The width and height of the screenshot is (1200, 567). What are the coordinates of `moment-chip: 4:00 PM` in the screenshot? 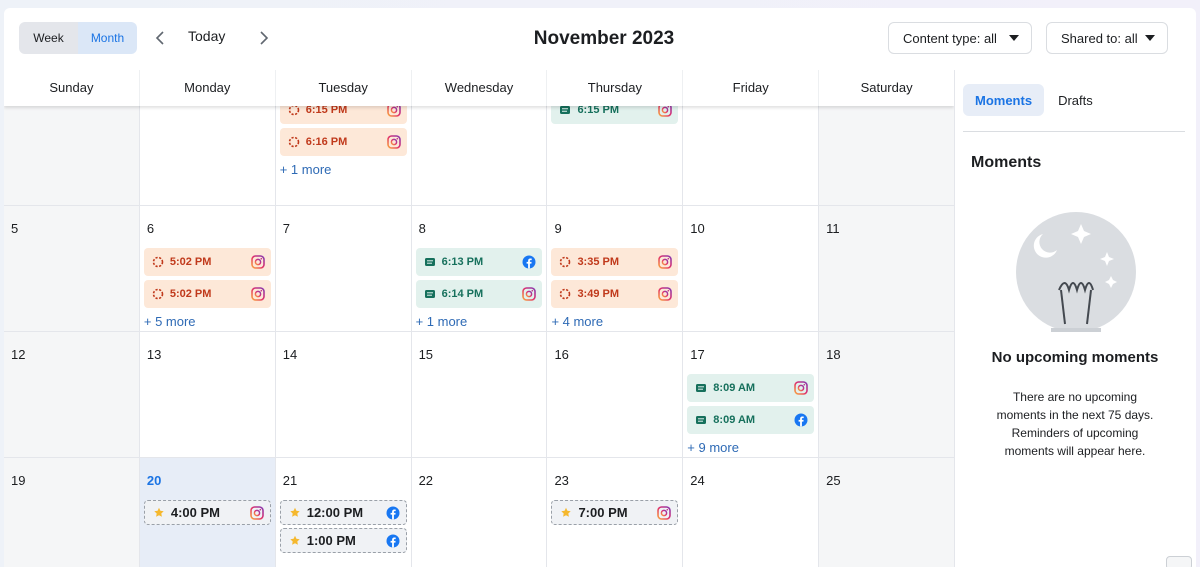 It's located at (207, 512).